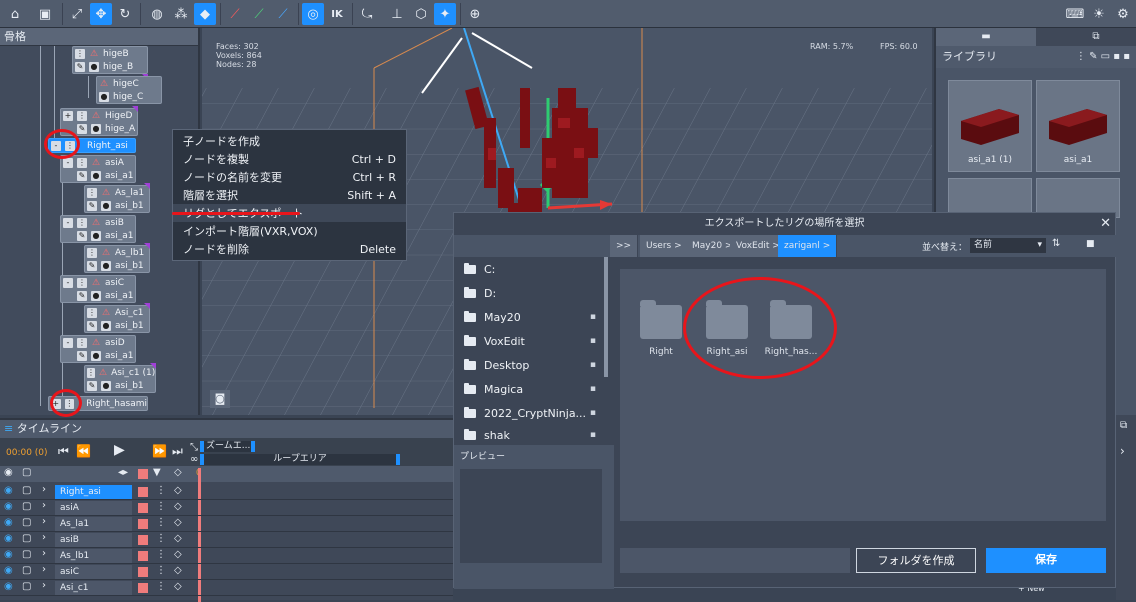 The image size is (1136, 602). What do you see at coordinates (177, 451) in the screenshot?
I see `skip-end-icon: ⏭` at bounding box center [177, 451].